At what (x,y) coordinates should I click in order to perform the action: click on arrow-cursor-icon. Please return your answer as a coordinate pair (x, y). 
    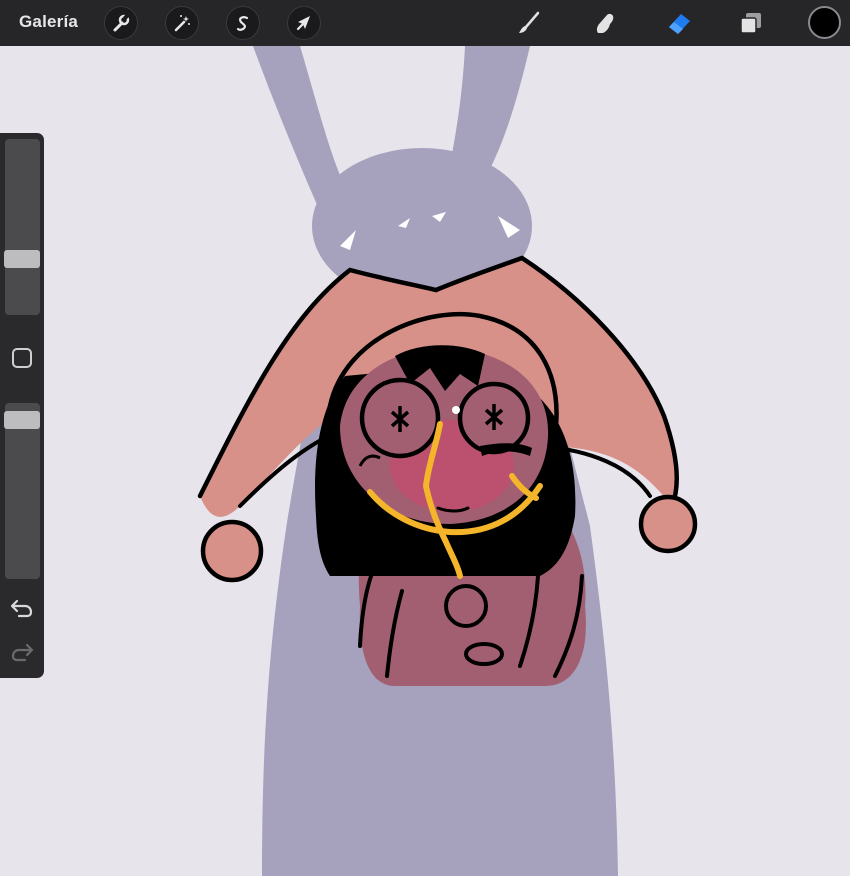
    Looking at the image, I should click on (303, 23).